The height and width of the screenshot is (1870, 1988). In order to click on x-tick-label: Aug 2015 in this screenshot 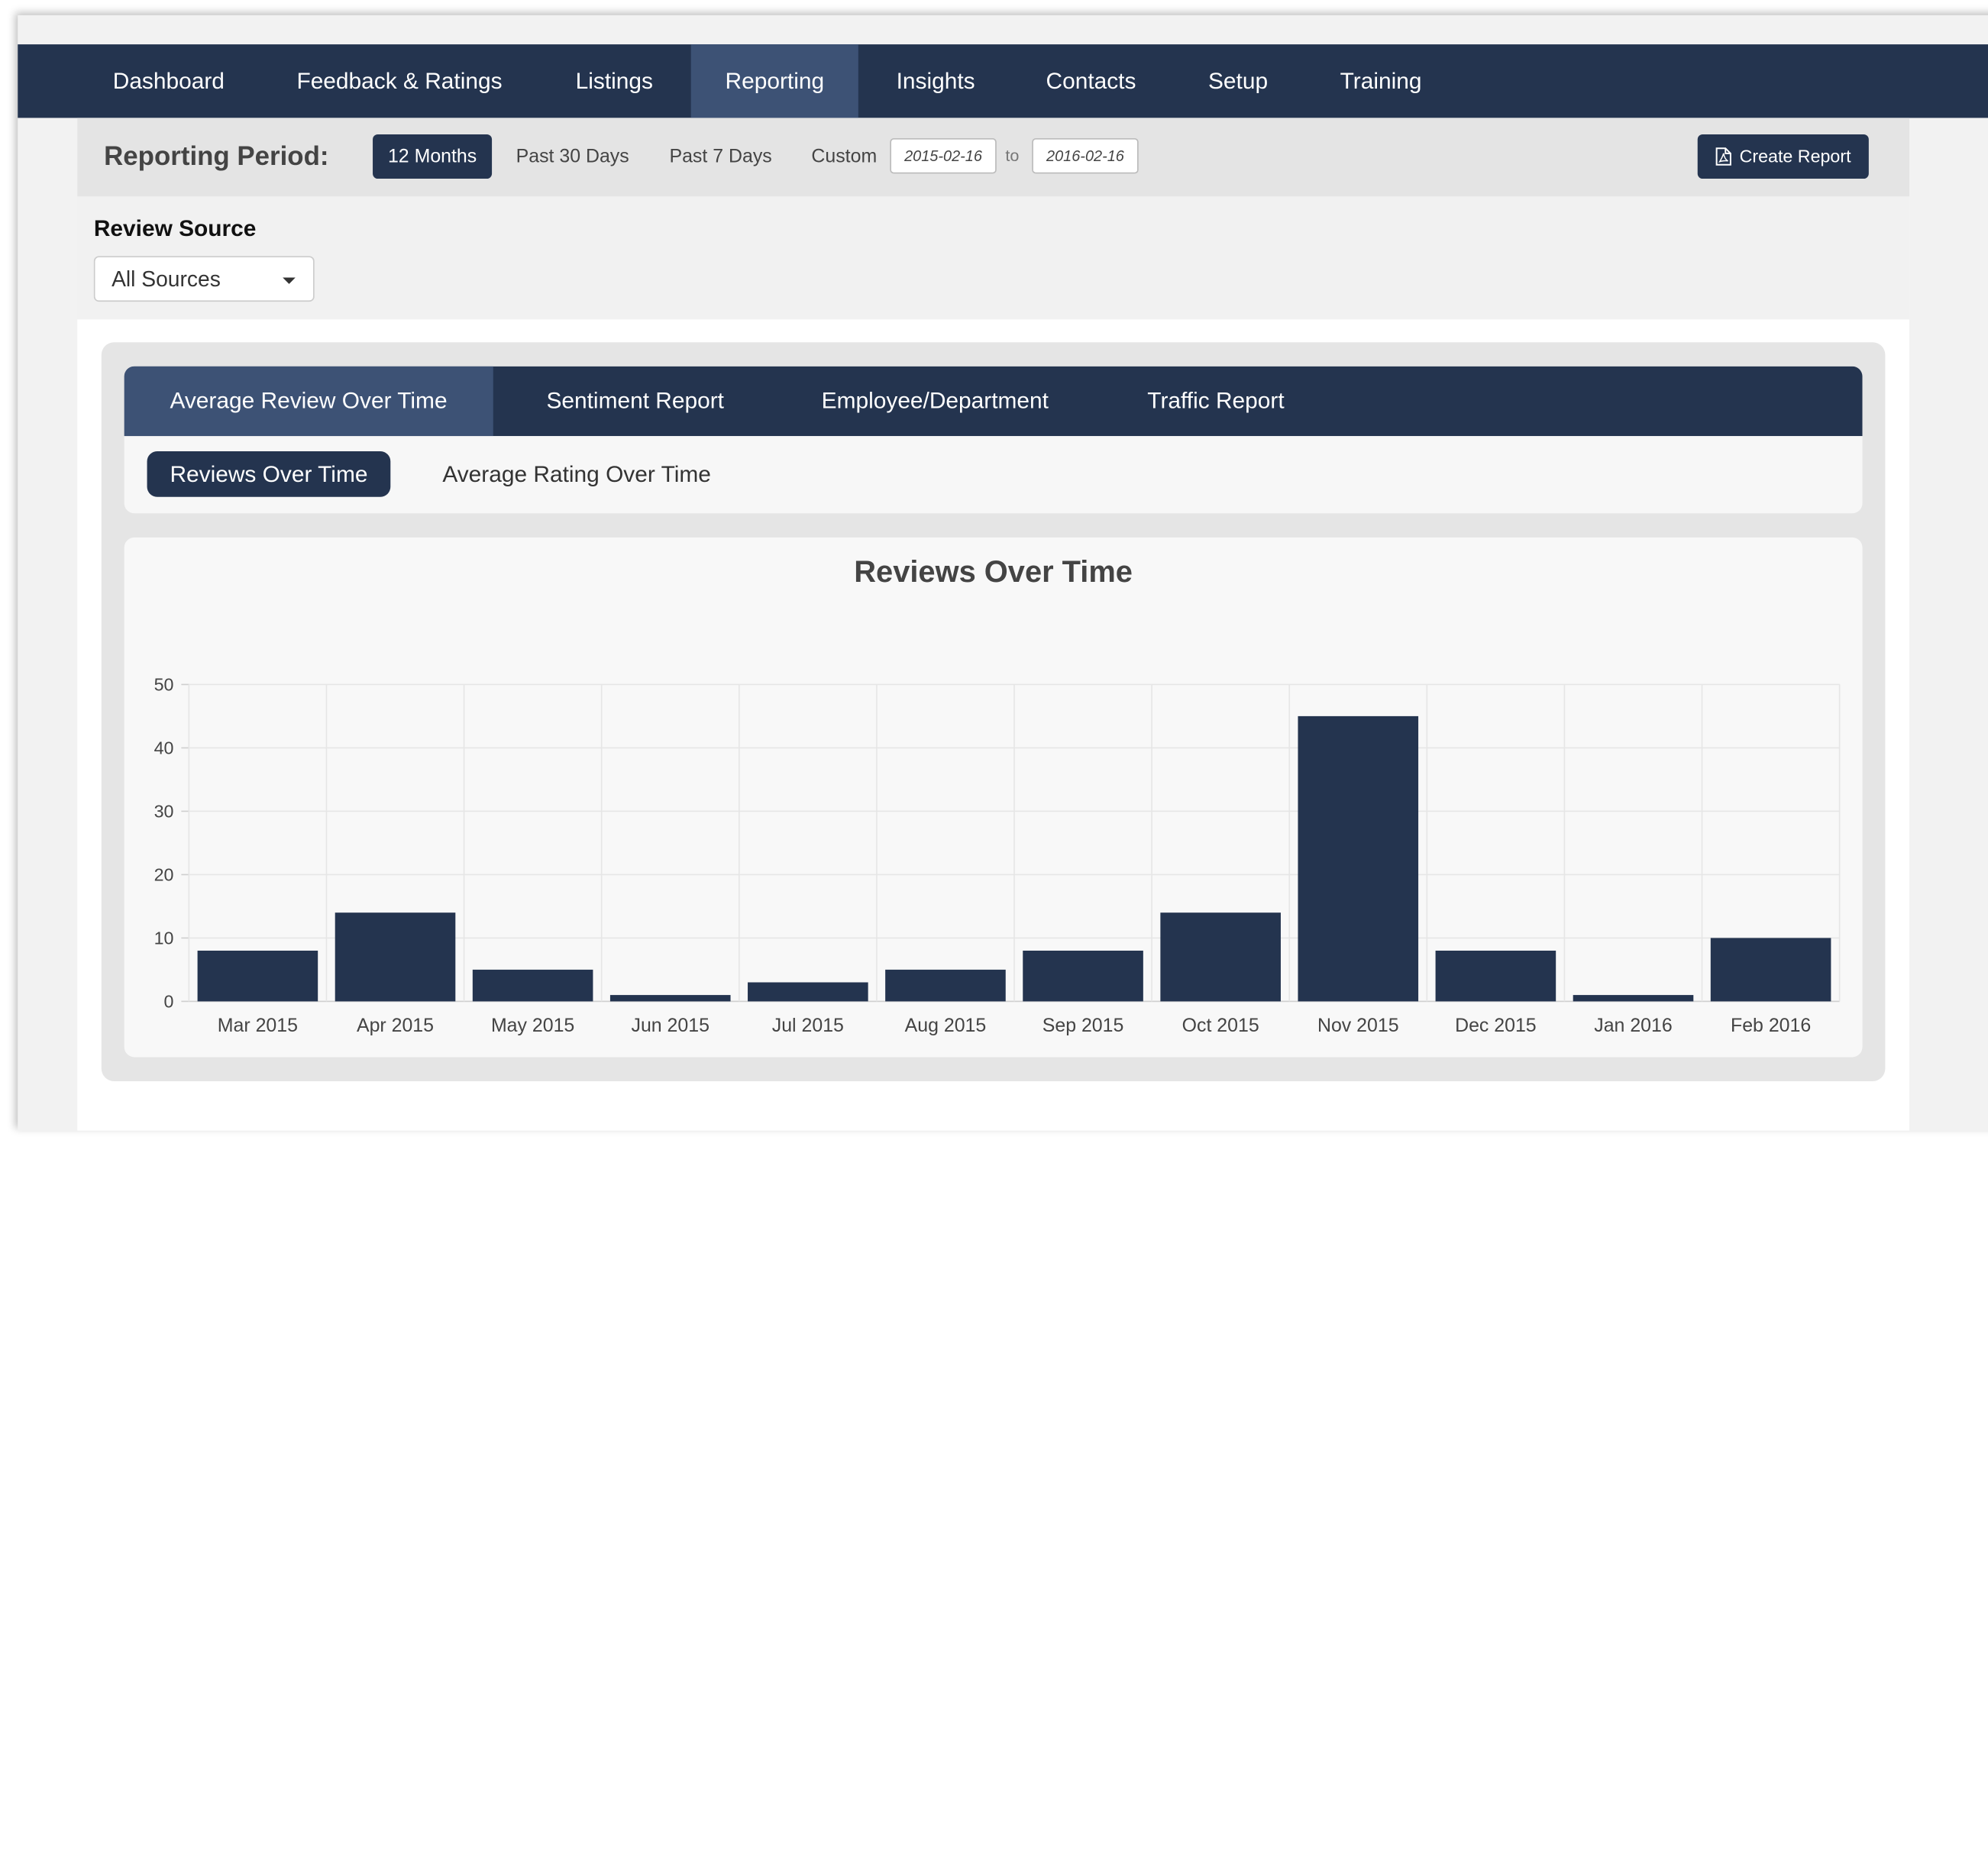, I will do `click(946, 1025)`.